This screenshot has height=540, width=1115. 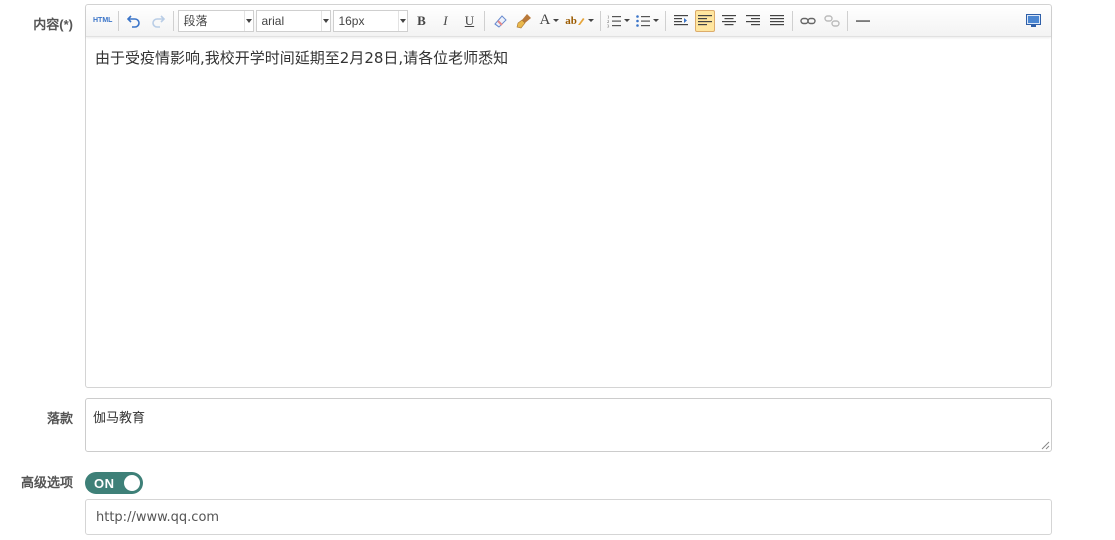 I want to click on svg-text: 3, so click(x=608, y=25).